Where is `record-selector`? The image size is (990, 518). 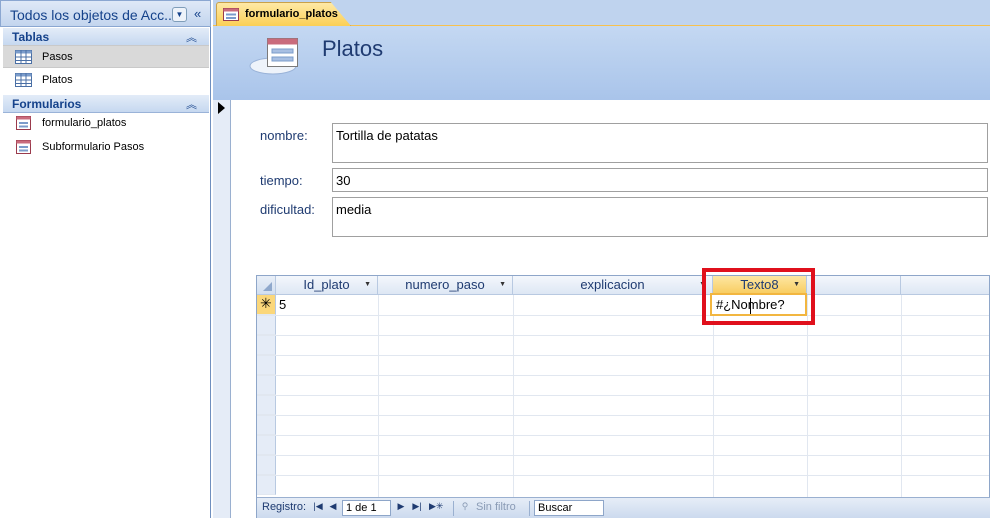
record-selector is located at coordinates (222, 309).